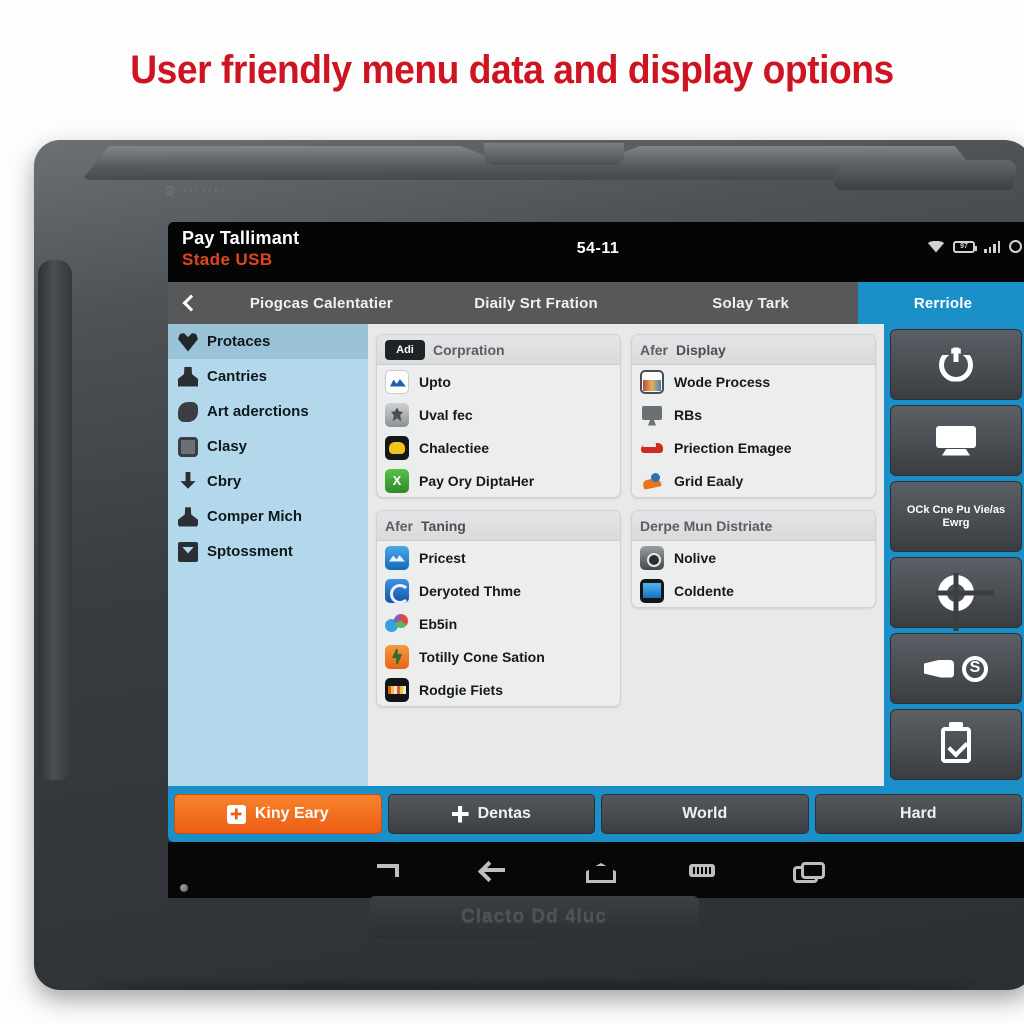 This screenshot has width=1024, height=1024. I want to click on plus-box-icon, so click(236, 814).